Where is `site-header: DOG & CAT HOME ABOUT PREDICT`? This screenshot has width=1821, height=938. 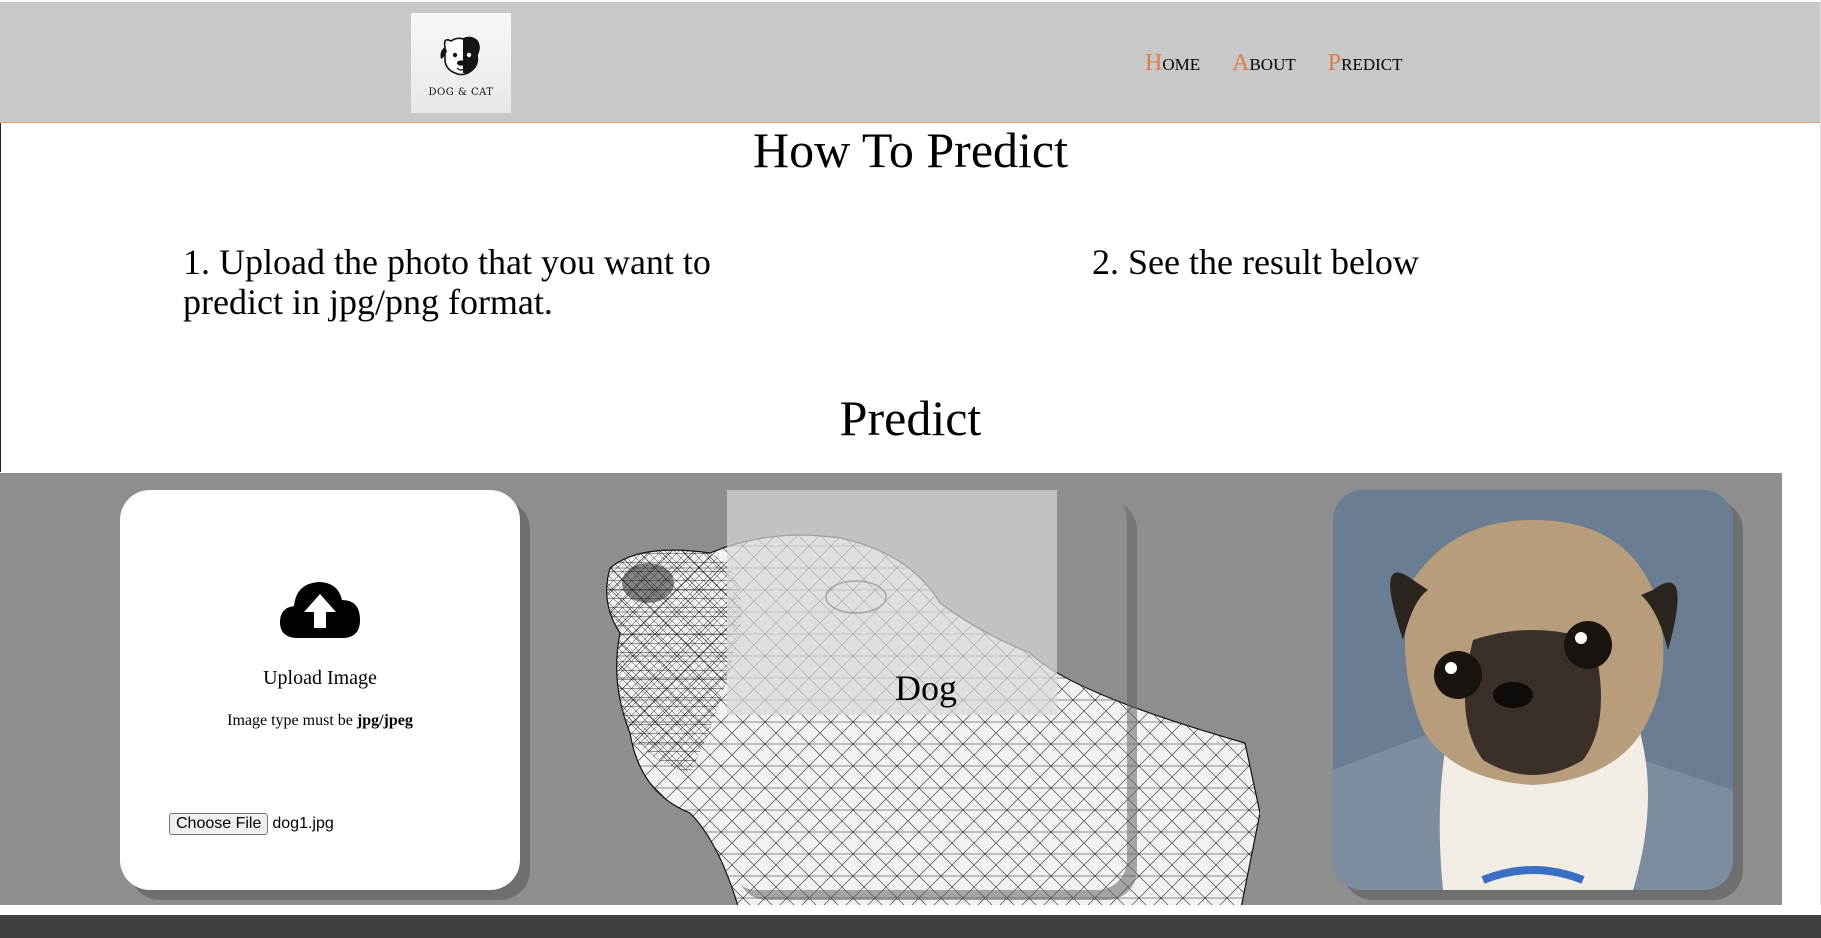
site-header: DOG & CAT HOME ABOUT PREDICT is located at coordinates (910, 62).